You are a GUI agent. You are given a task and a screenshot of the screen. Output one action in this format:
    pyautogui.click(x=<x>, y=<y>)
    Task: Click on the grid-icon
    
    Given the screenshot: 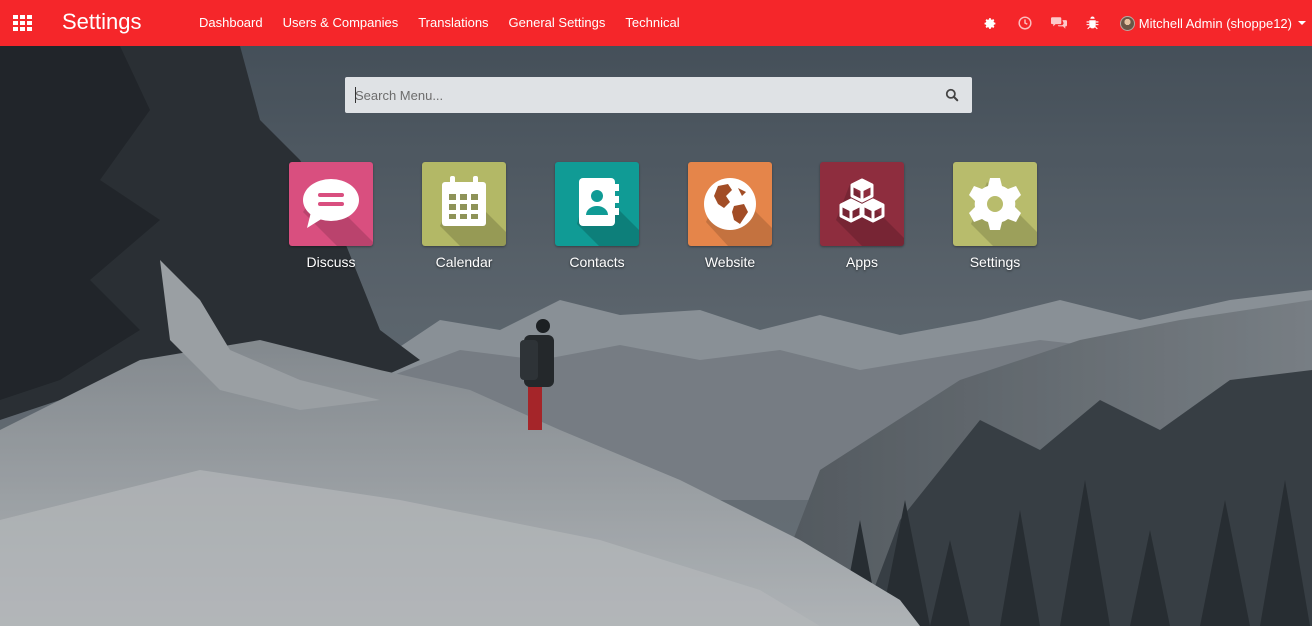 What is the action you would take?
    pyautogui.click(x=22, y=23)
    